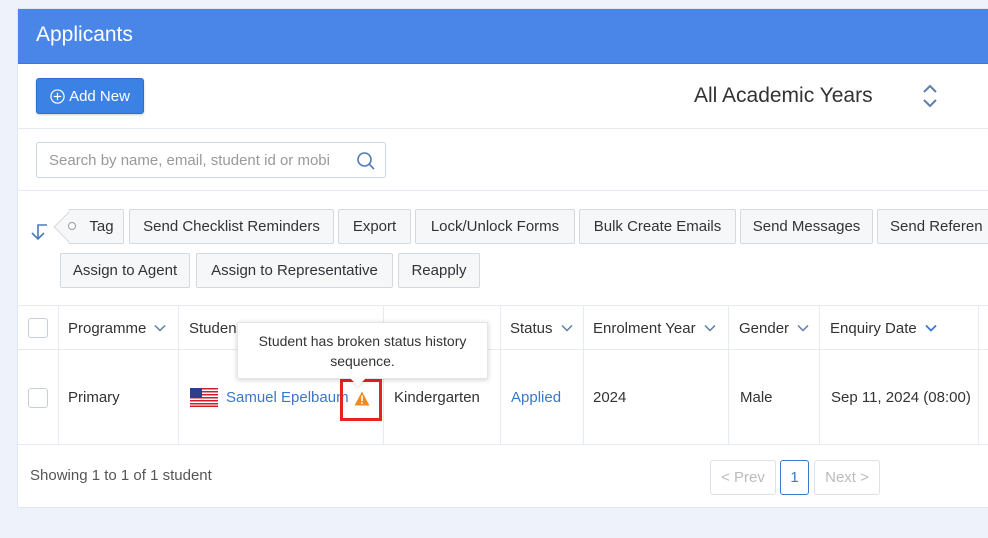 This screenshot has width=988, height=538. What do you see at coordinates (930, 96) in the screenshot?
I see `select-updown-icon` at bounding box center [930, 96].